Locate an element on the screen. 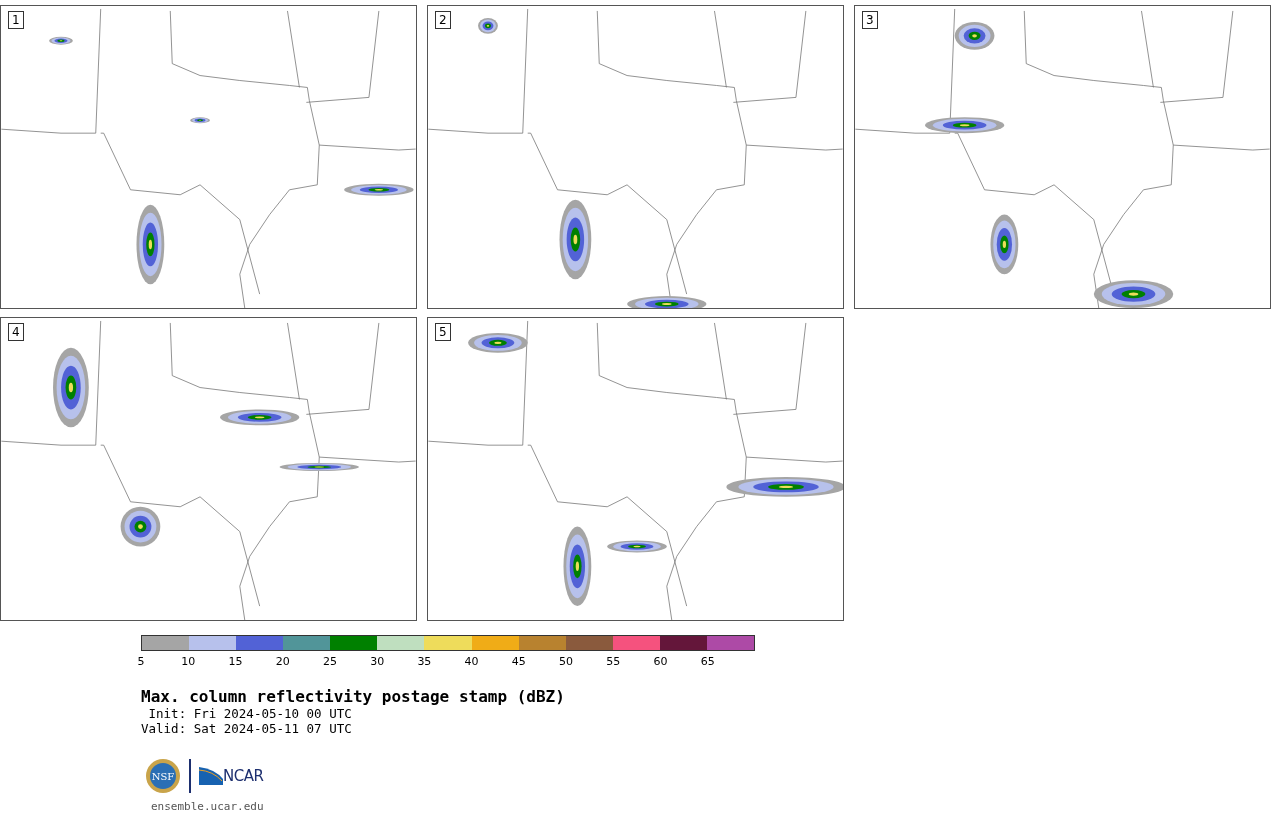  chart-title: Max. column reflectivity postage stamp (dBZ) is located at coordinates (353, 696).